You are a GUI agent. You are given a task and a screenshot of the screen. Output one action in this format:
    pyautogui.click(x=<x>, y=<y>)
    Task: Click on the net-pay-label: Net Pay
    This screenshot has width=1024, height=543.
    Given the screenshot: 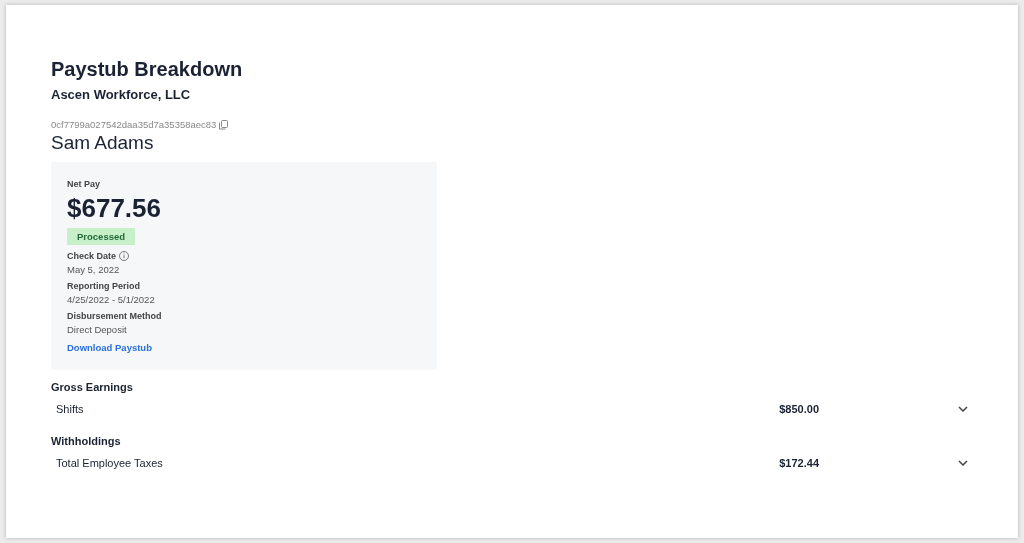 What is the action you would take?
    pyautogui.click(x=84, y=184)
    